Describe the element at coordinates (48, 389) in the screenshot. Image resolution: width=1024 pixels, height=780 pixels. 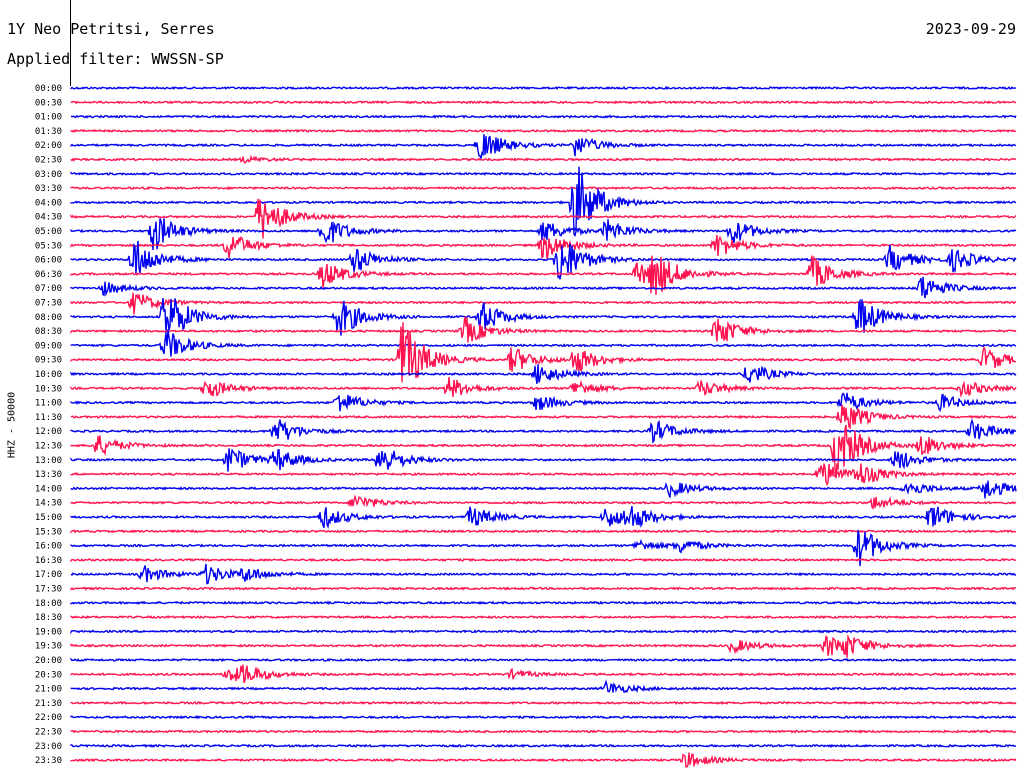
I see `row-time-label: 10:30` at that location.